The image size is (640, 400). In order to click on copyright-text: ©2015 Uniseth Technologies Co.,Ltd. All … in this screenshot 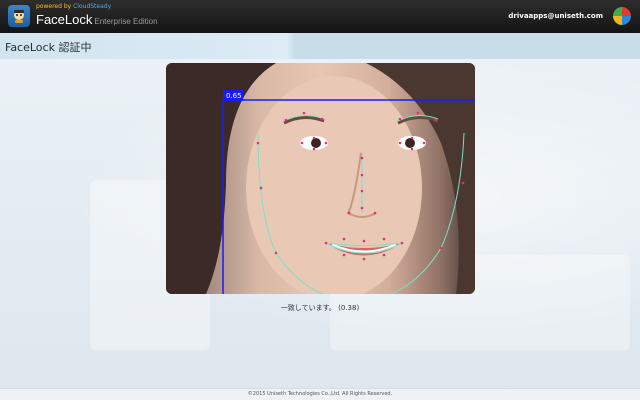, I will do `click(320, 394)`.